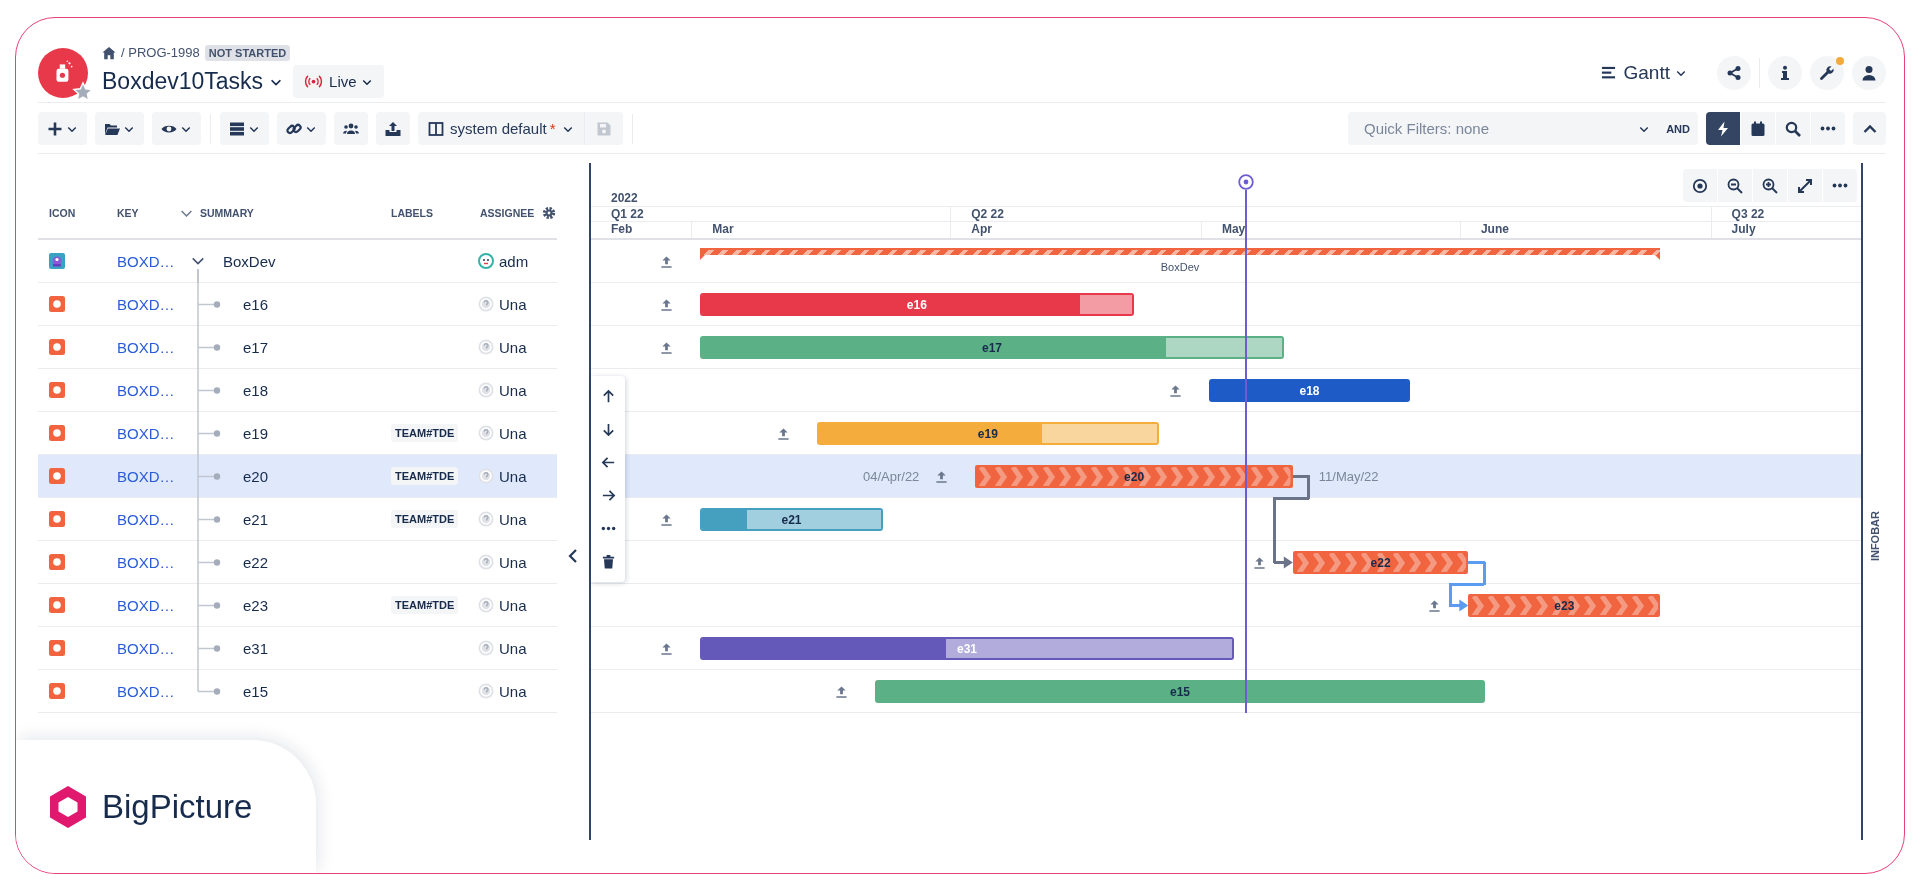 The height and width of the screenshot is (893, 1920). What do you see at coordinates (501, 128) in the screenshot?
I see `view-preset-dropdown: system default *` at bounding box center [501, 128].